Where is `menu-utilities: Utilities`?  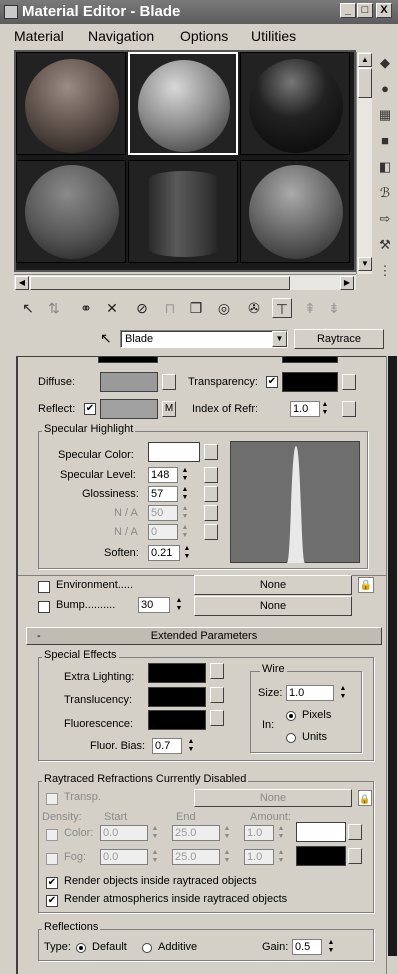
menu-utilities: Utilities is located at coordinates (273, 36).